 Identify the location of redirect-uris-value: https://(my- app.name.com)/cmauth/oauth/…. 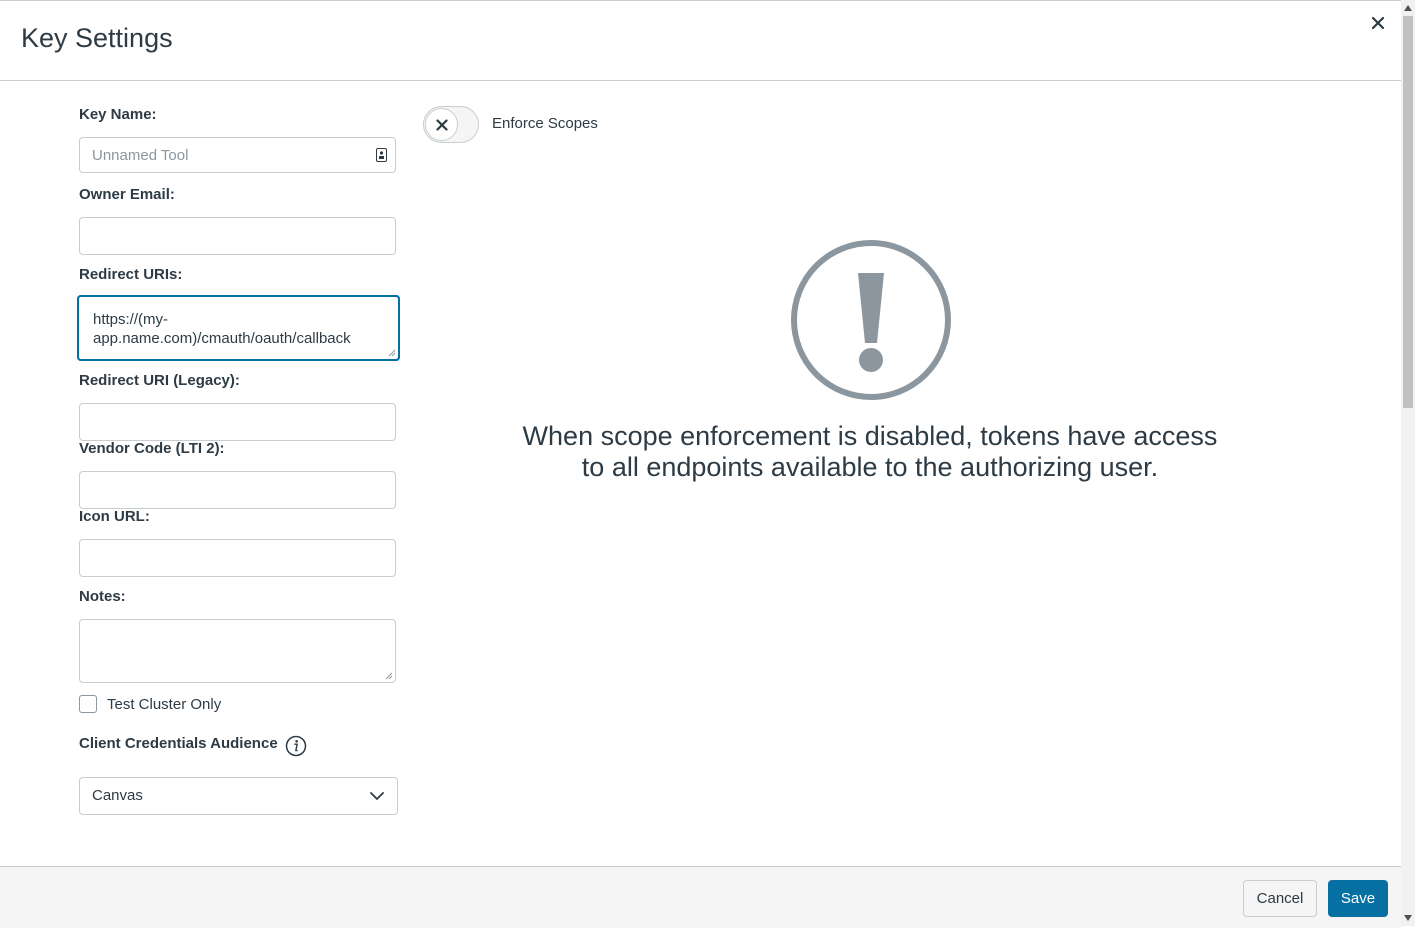
(239, 329).